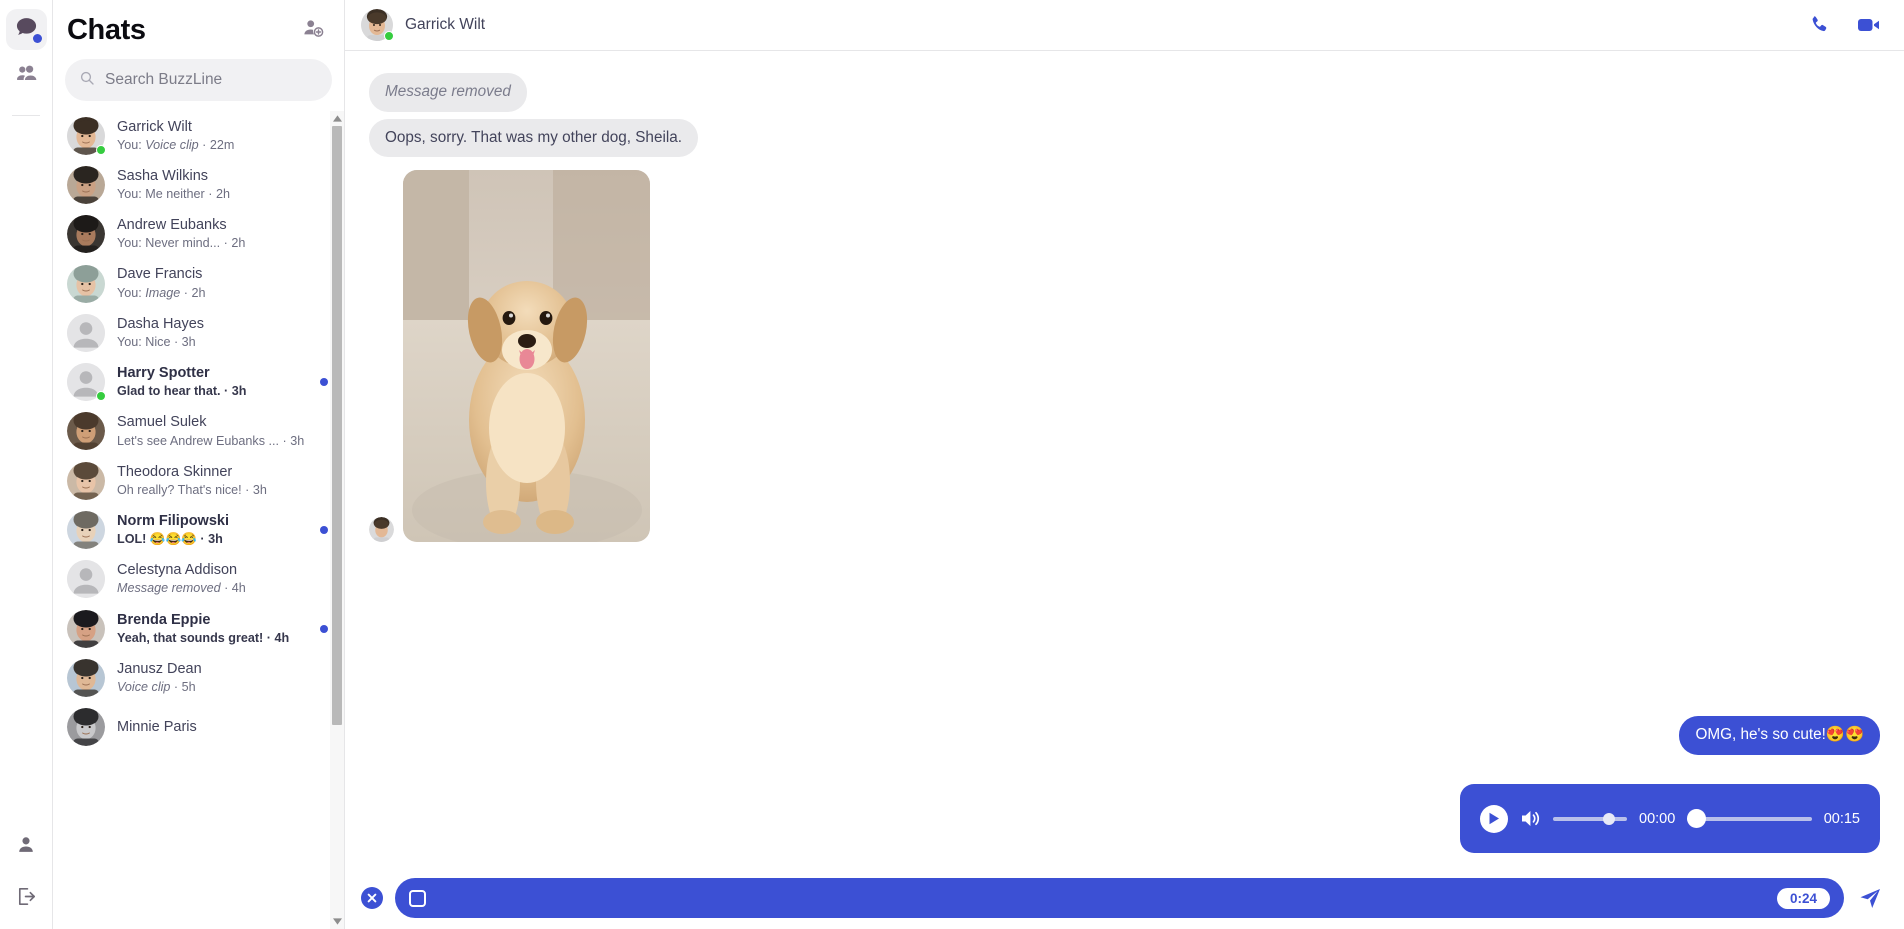  What do you see at coordinates (1119, 898) in the screenshot?
I see `recording-bar: 0:24` at bounding box center [1119, 898].